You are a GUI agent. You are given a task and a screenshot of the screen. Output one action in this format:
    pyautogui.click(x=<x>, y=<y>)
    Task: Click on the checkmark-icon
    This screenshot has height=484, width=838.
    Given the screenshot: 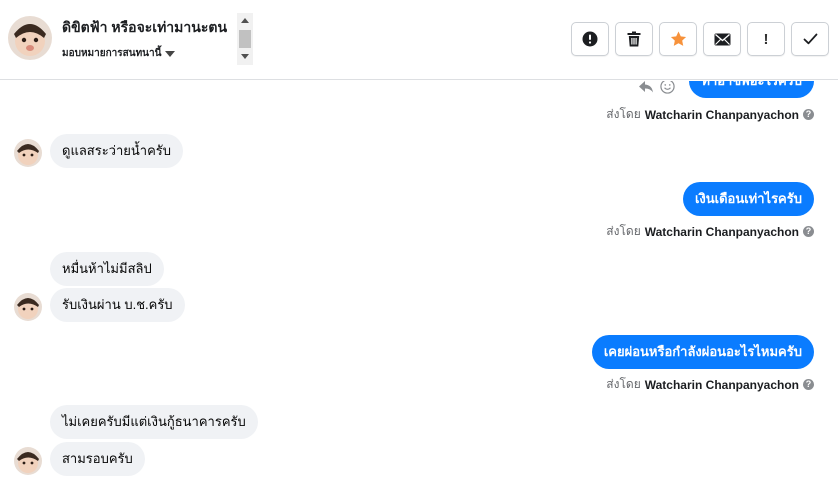 What is the action you would take?
    pyautogui.click(x=810, y=39)
    